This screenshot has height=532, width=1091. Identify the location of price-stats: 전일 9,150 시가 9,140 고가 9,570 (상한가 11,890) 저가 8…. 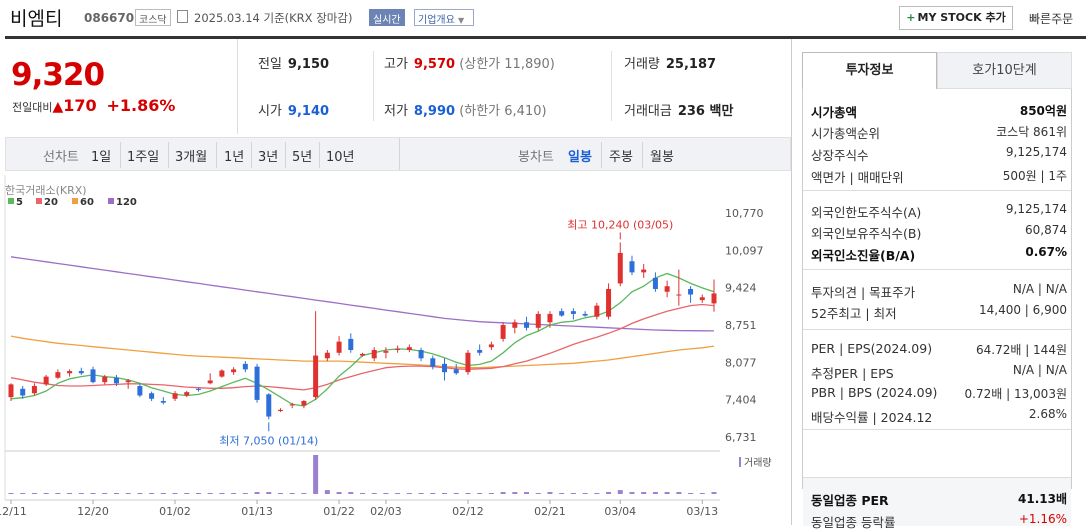
(514, 86).